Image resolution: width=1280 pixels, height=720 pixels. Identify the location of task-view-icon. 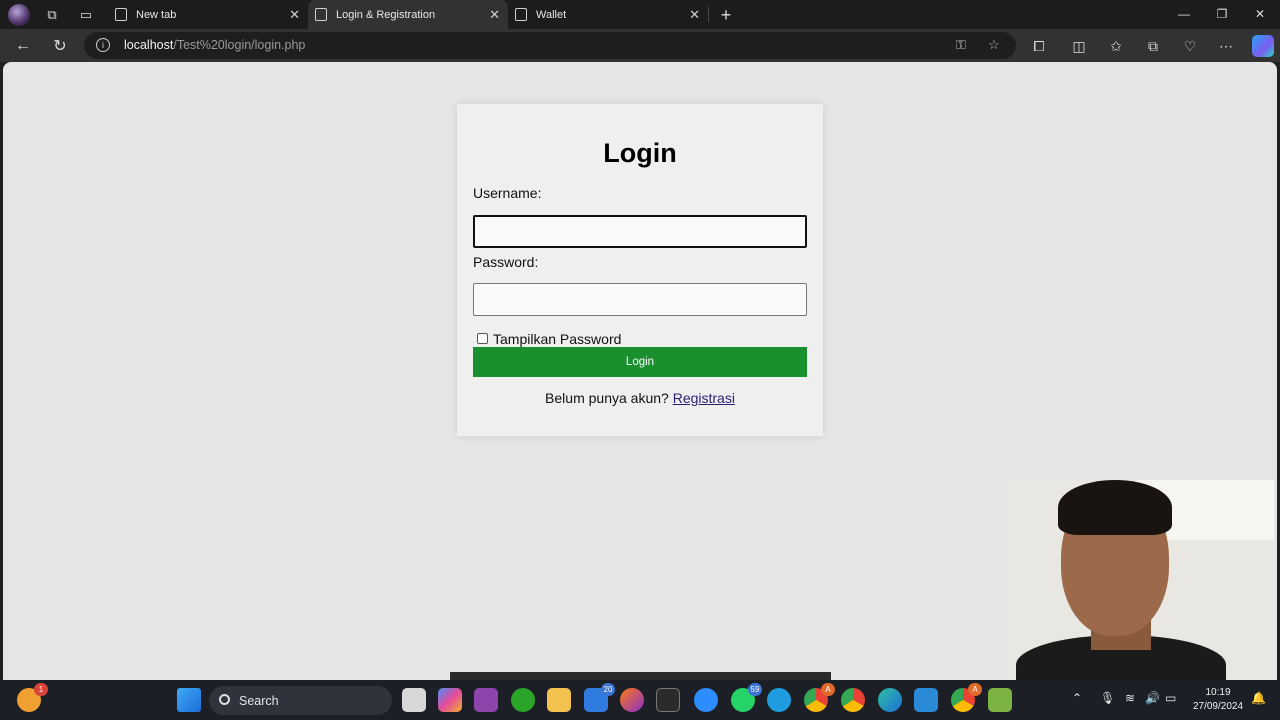
(414, 700).